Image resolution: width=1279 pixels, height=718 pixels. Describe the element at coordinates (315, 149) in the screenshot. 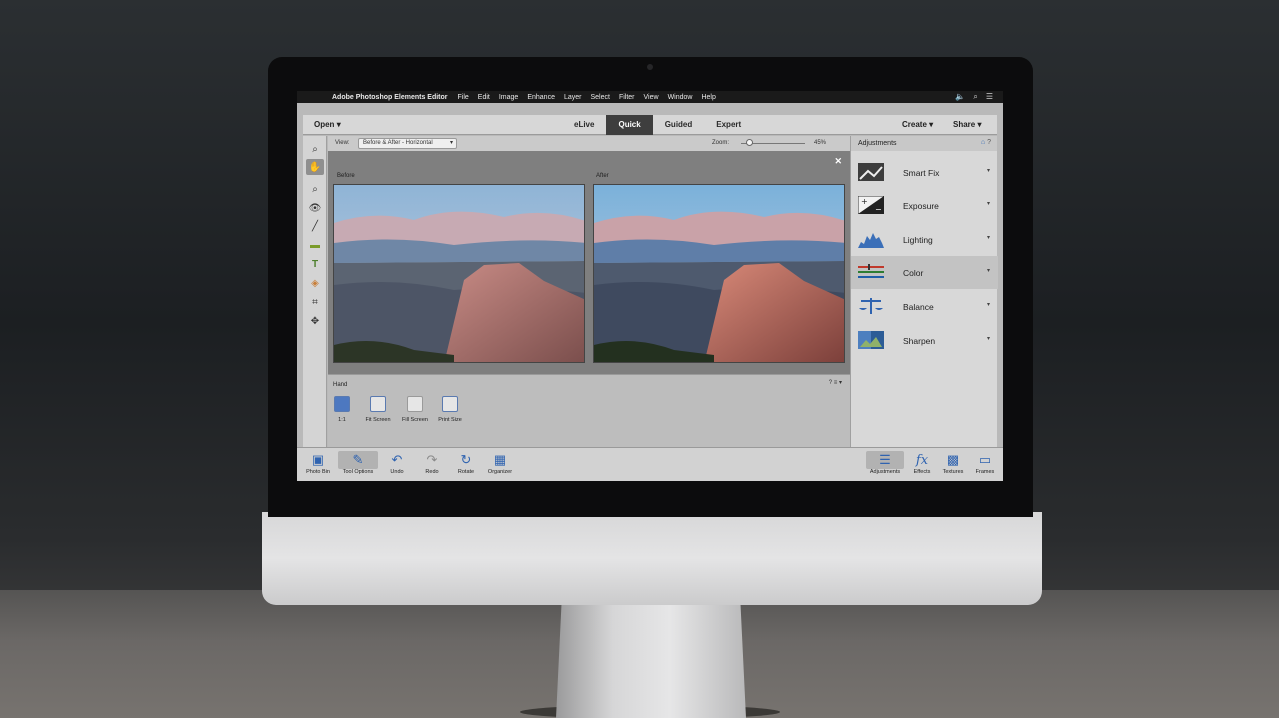

I see `zoom-tool-icon: ⌕` at that location.